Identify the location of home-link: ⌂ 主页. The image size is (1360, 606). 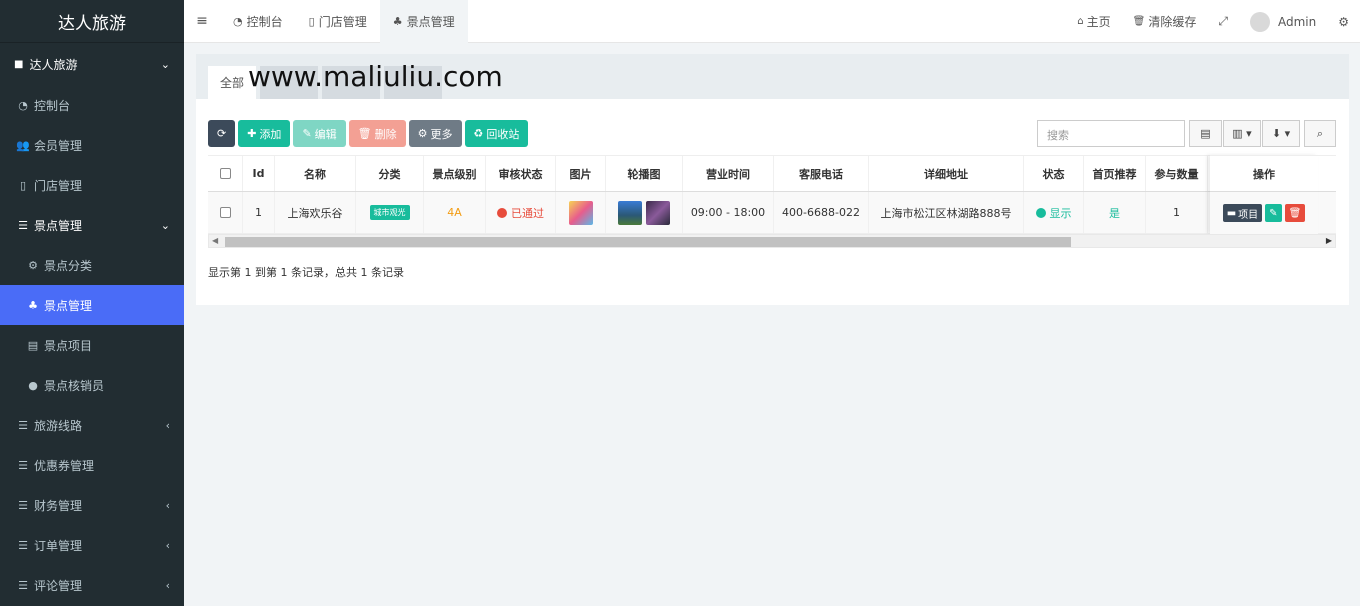
(1093, 21).